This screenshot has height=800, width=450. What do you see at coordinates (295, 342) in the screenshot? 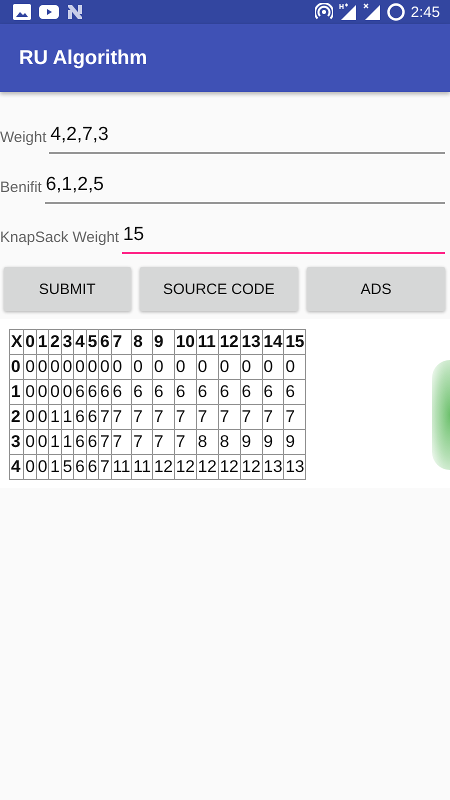
I see `column-header: 15` at bounding box center [295, 342].